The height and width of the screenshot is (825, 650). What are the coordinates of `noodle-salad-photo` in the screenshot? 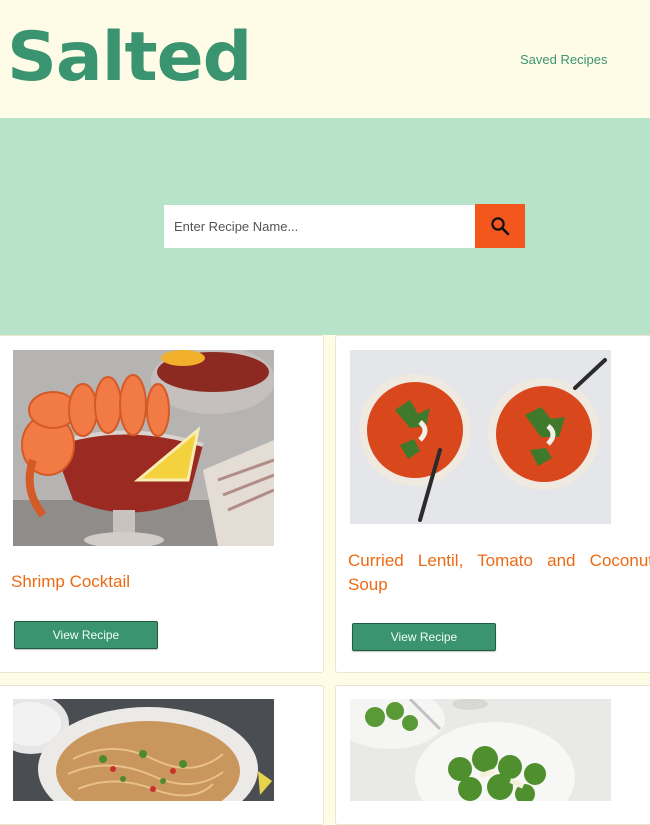 It's located at (143, 750).